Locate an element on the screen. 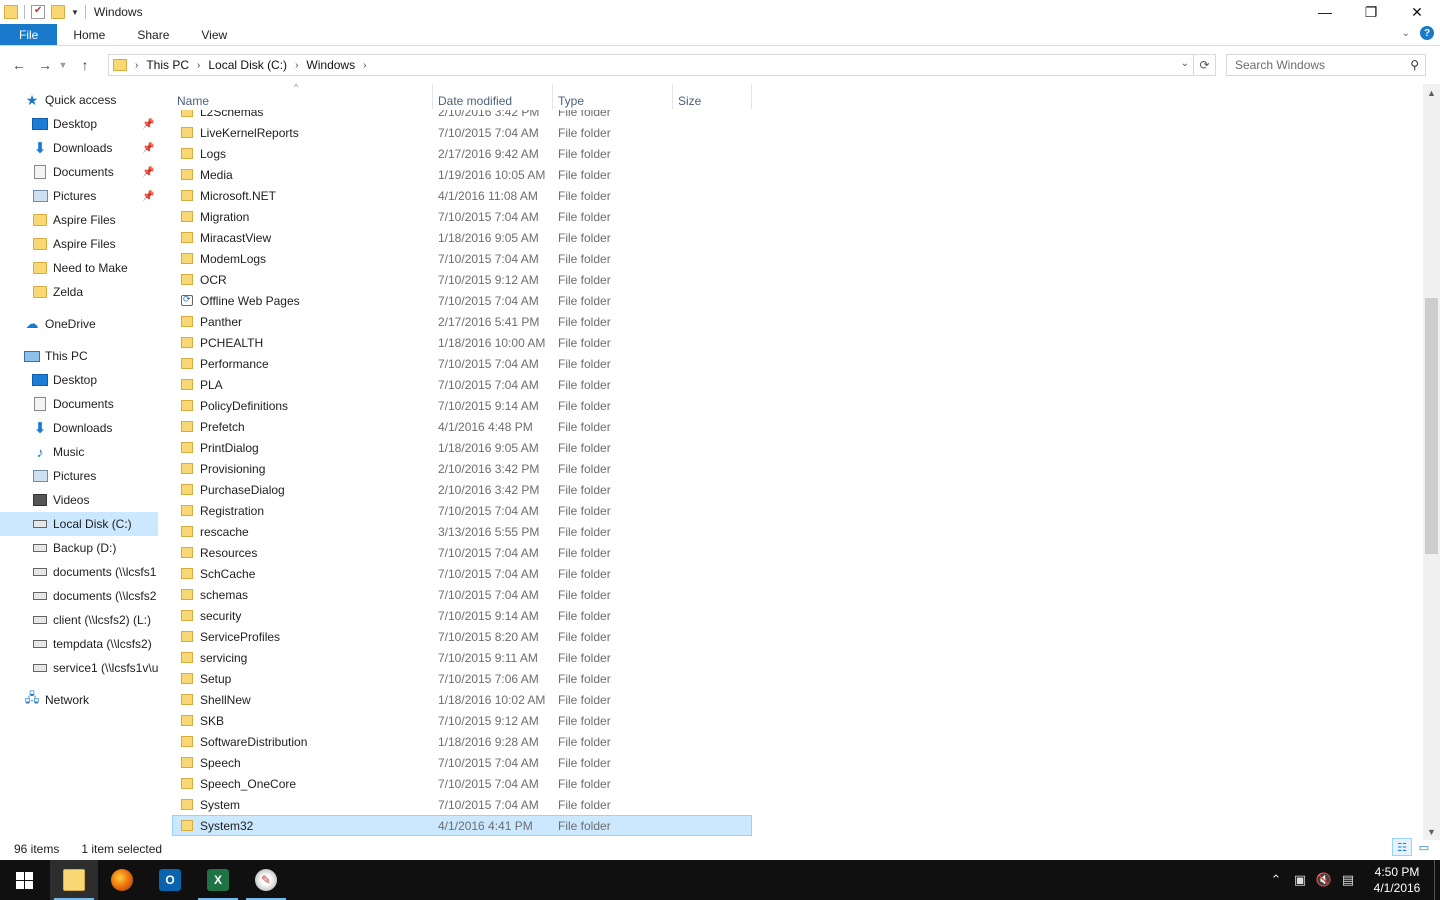 The image size is (1440, 900). sidebar-item-client-lcsfs2-l: client (\\lcsfs2) (L:) is located at coordinates (79, 620).